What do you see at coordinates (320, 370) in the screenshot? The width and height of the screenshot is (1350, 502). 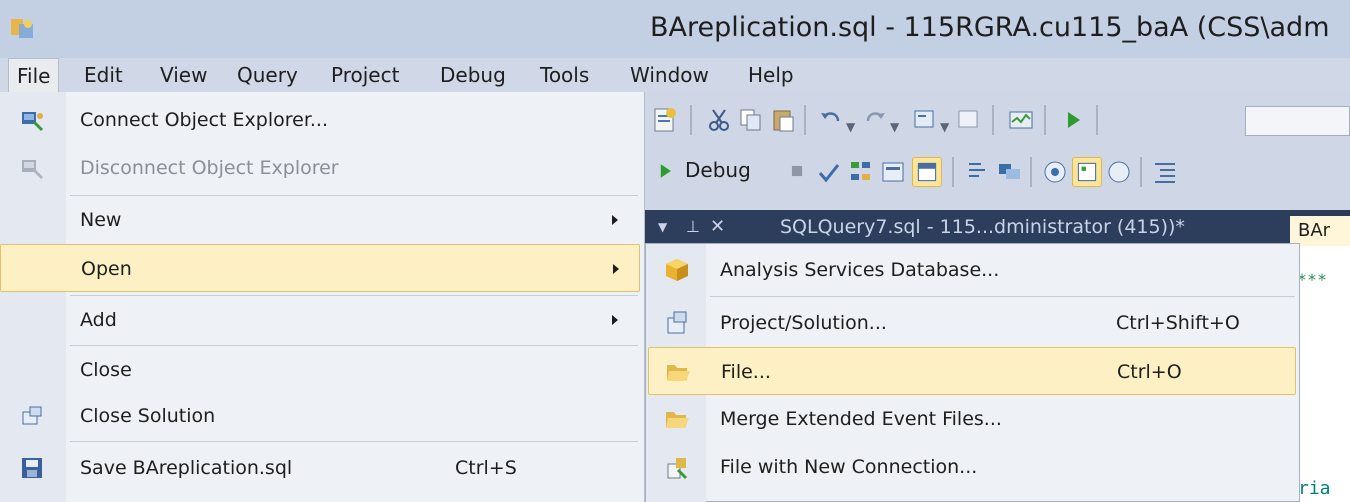 I see `menu-item-close: Close` at bounding box center [320, 370].